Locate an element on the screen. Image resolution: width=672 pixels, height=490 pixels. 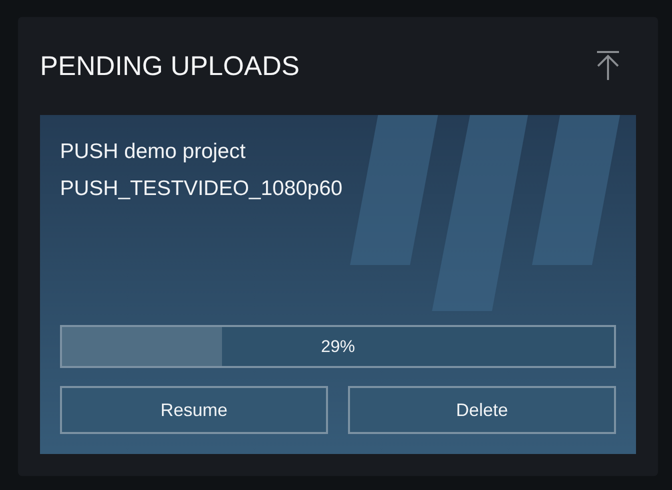
panel-title: PENDING UPLOADS is located at coordinates (170, 66).